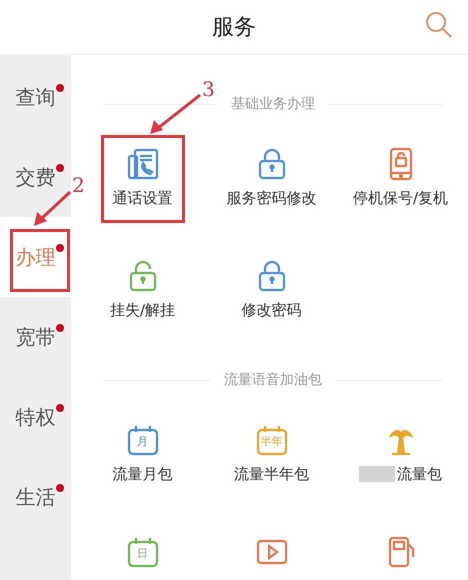 Image resolution: width=468 pixels, height=580 pixels. I want to click on item-label: 流量月包, so click(142, 474).